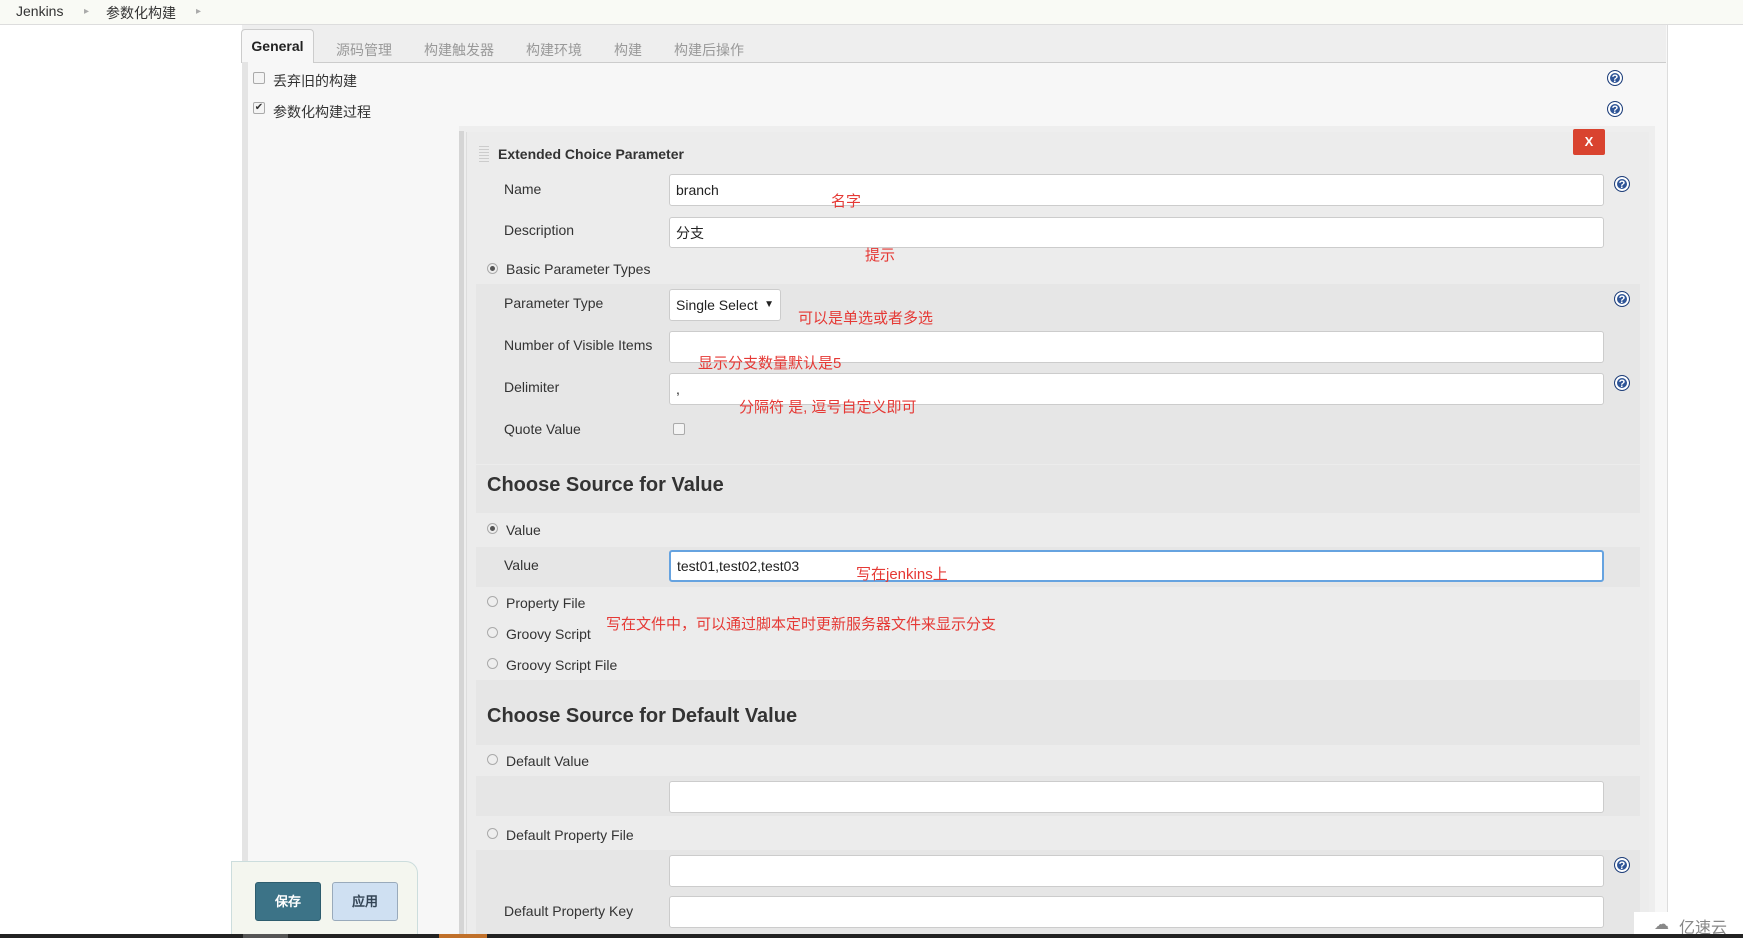 Image resolution: width=1743 pixels, height=938 pixels. Describe the element at coordinates (259, 108) in the screenshot. I see `parameterized-checkbox: ✔` at that location.